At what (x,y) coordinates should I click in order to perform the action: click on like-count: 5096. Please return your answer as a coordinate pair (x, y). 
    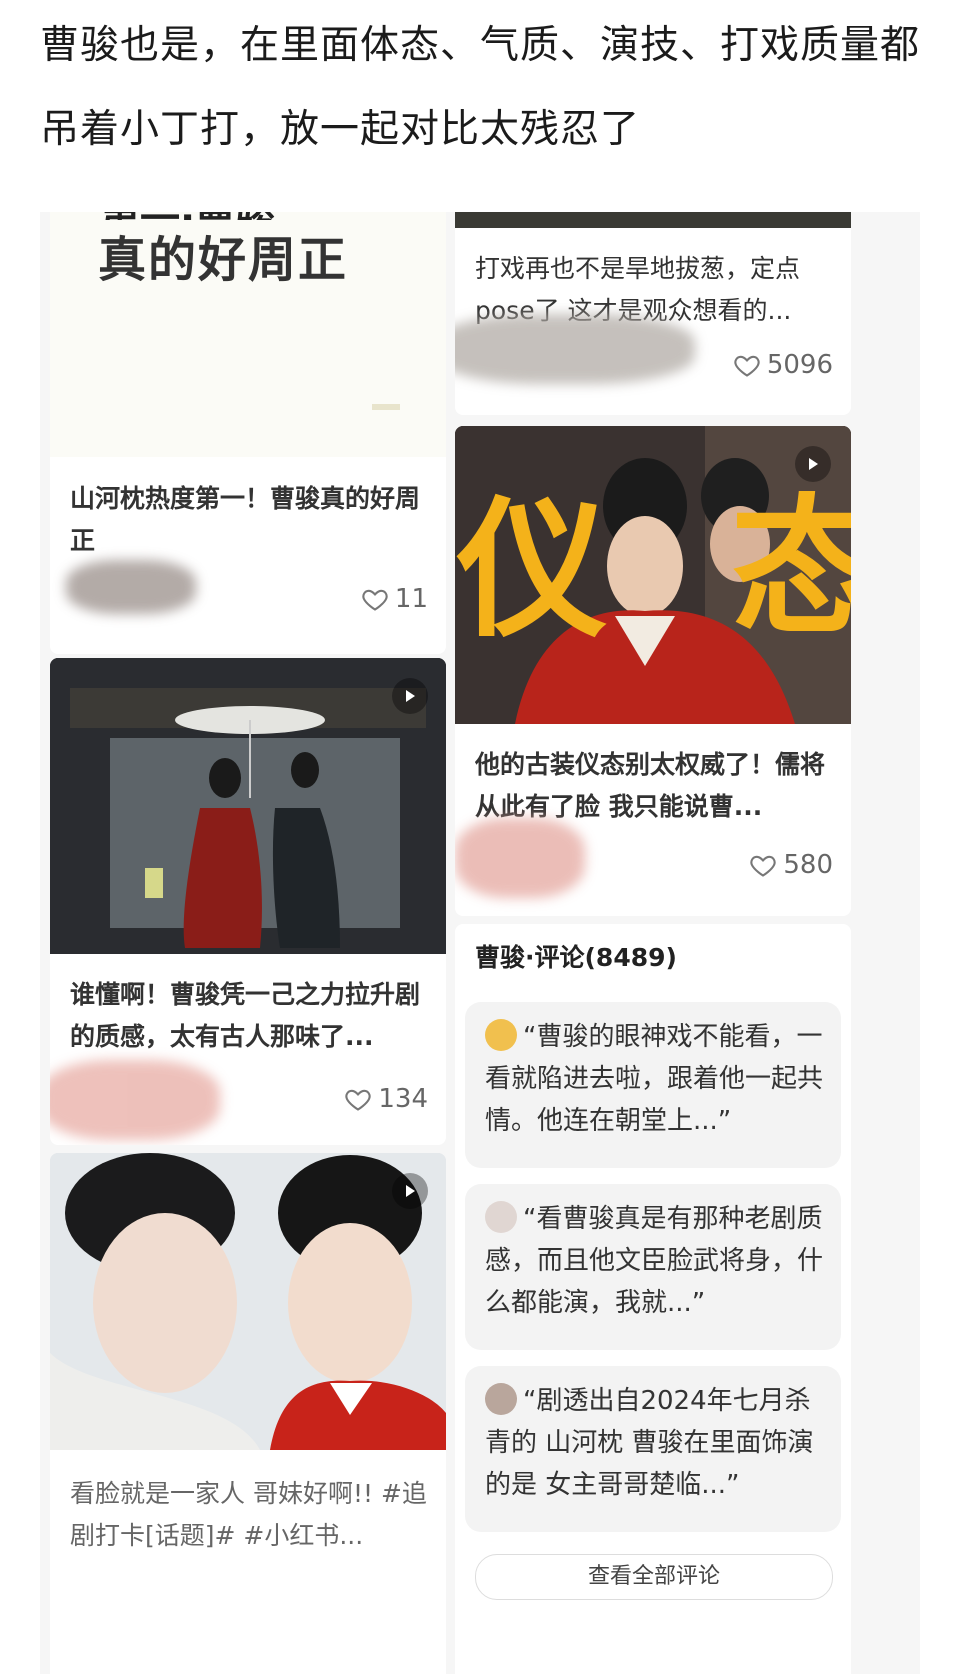
    Looking at the image, I should click on (783, 365).